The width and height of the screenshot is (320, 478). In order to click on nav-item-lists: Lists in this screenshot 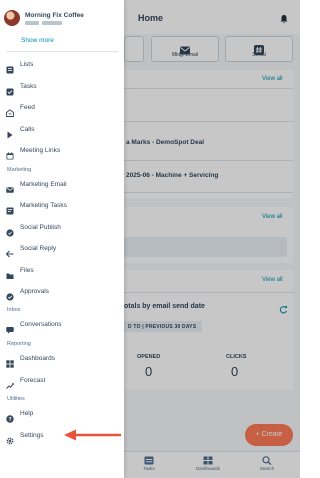, I will do `click(62, 66)`.